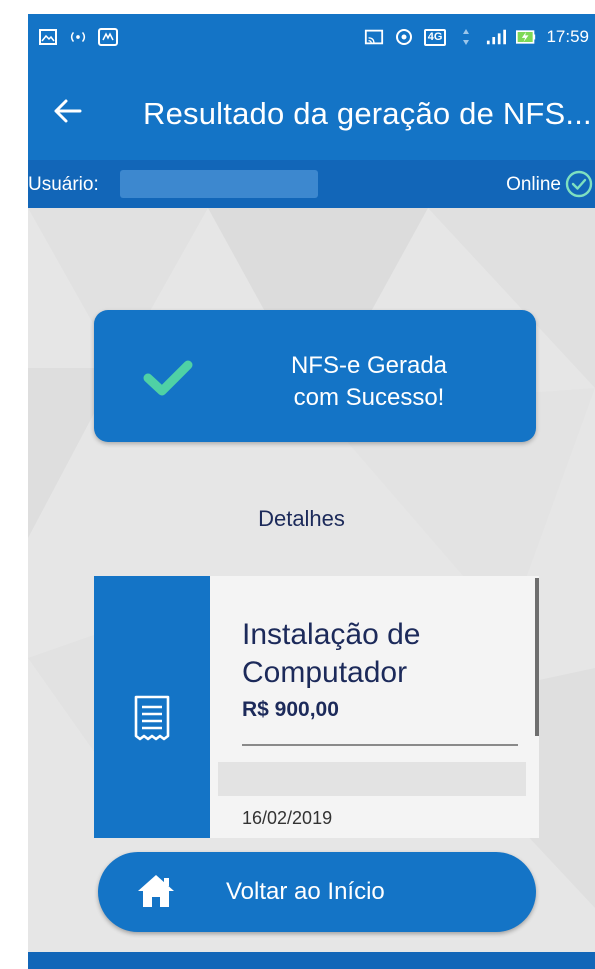 The height and width of the screenshot is (969, 595). I want to click on hotspot-icon, so click(78, 37).